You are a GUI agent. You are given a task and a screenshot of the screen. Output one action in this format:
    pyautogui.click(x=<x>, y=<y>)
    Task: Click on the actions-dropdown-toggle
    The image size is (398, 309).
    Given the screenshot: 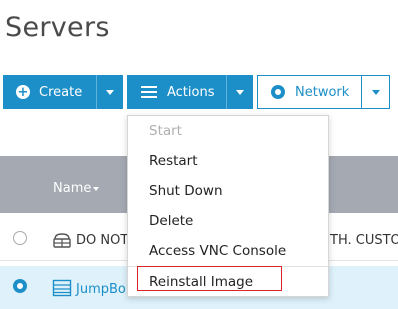 What is the action you would take?
    pyautogui.click(x=239, y=92)
    